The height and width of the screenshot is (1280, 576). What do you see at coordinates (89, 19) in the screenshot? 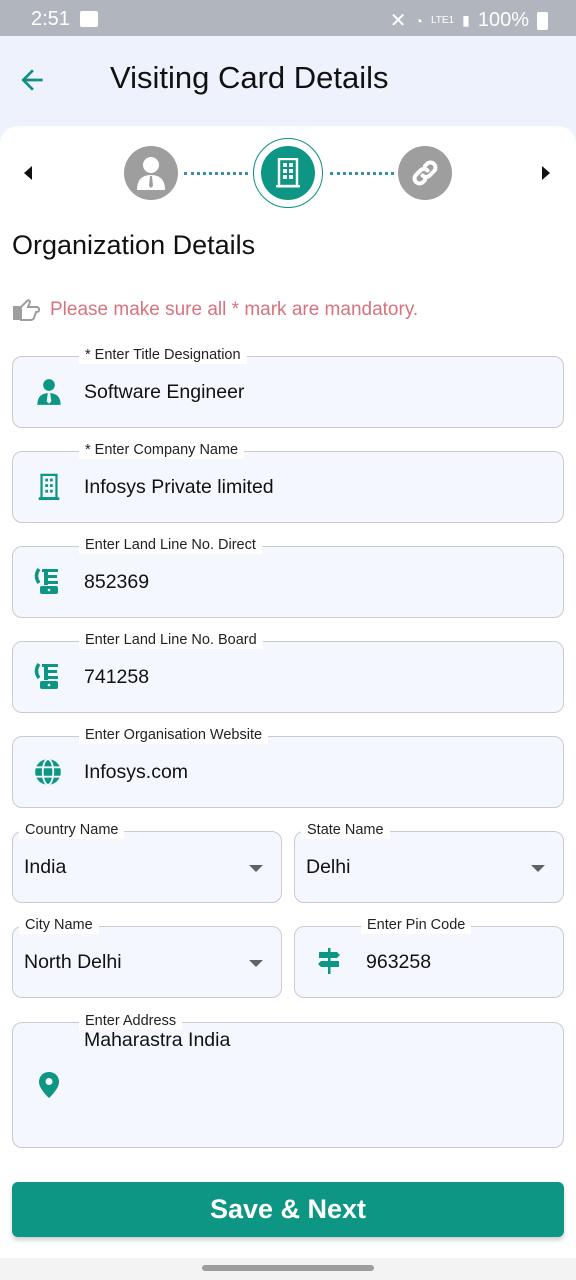
I see `gallery-notification-icon` at bounding box center [89, 19].